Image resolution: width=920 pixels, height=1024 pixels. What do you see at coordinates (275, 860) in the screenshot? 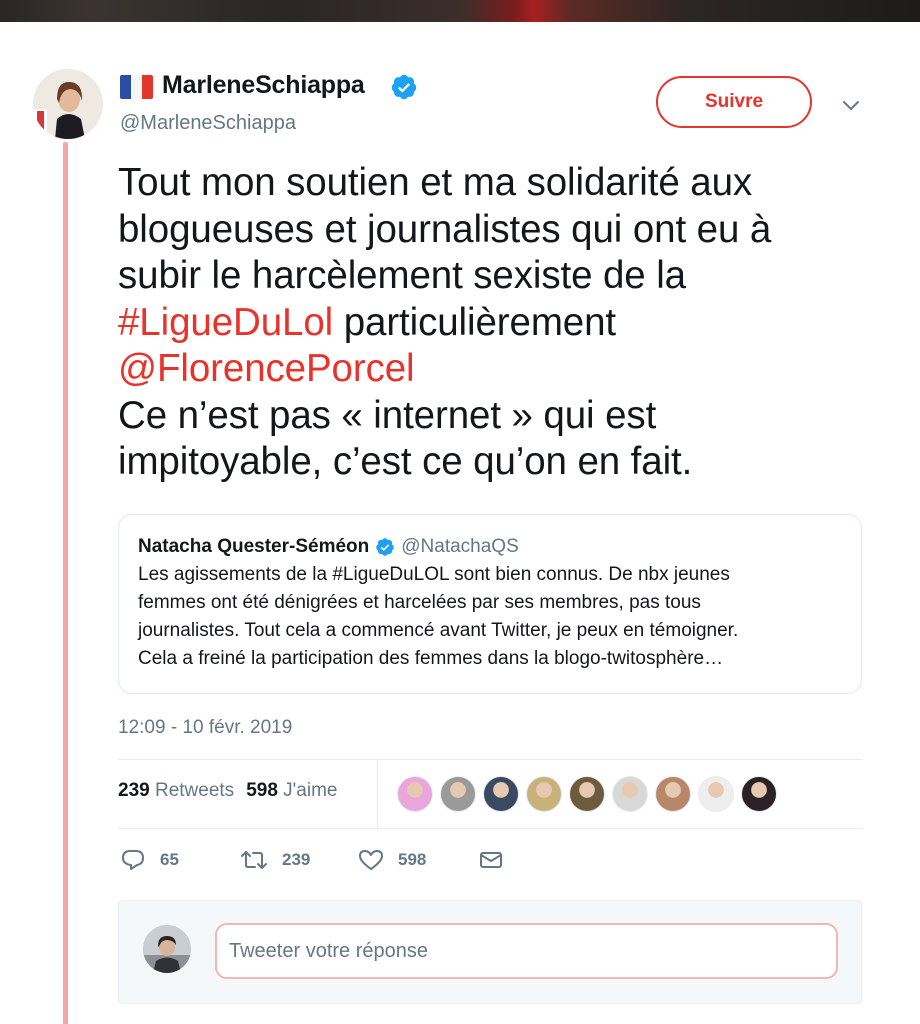
I see `retweet-button: 239` at bounding box center [275, 860].